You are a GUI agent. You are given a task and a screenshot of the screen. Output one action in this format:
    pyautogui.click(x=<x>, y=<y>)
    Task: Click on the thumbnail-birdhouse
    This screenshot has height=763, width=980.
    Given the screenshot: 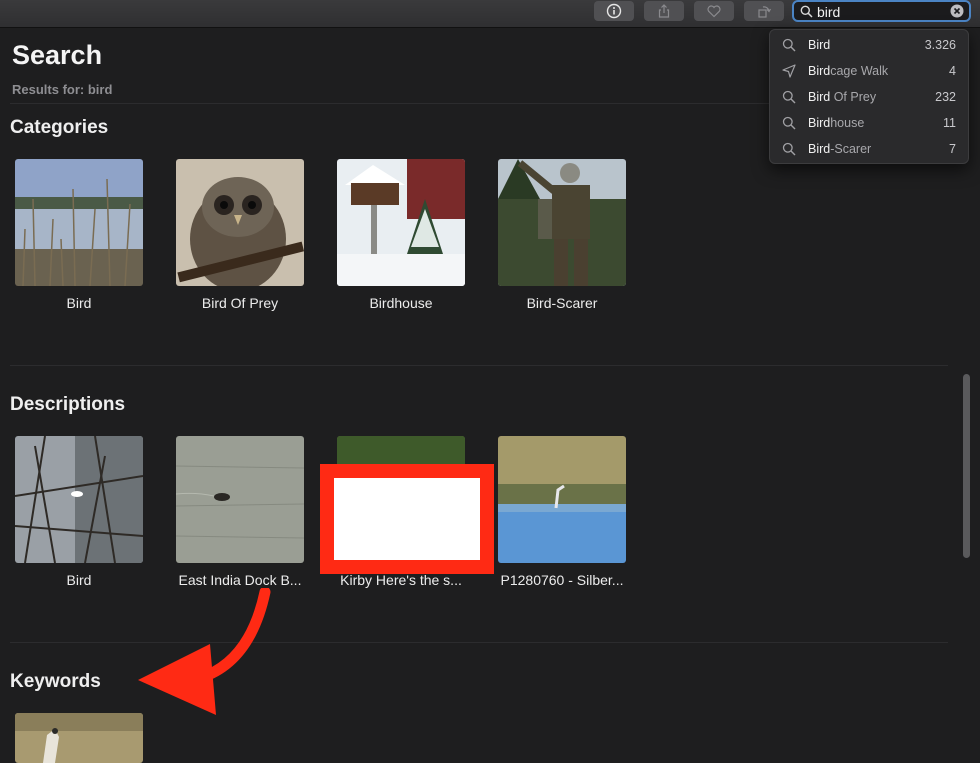 What is the action you would take?
    pyautogui.click(x=401, y=222)
    